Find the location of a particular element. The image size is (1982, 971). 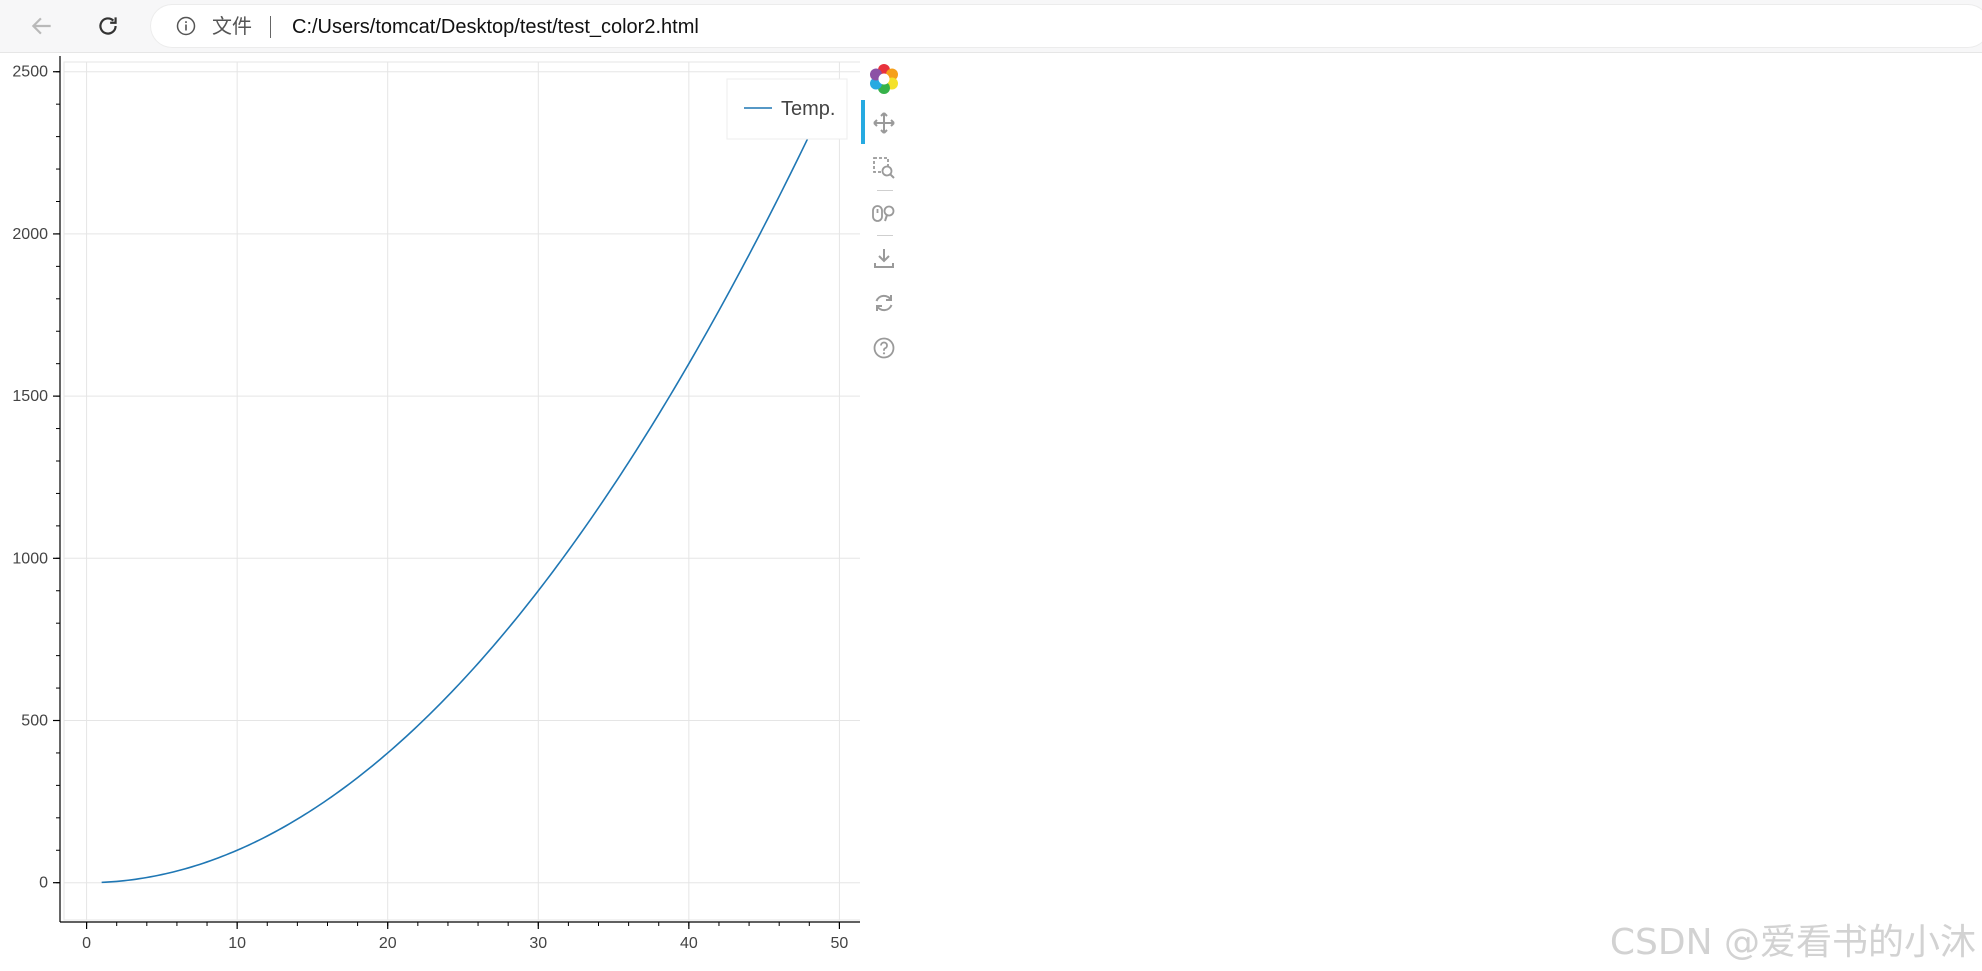

help-tool-button is located at coordinates (884, 348).